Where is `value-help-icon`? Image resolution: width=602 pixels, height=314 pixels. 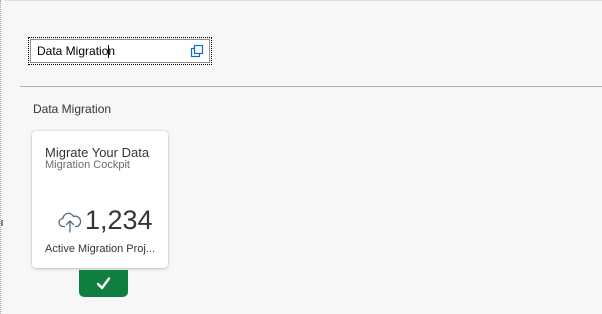 value-help-icon is located at coordinates (197, 51).